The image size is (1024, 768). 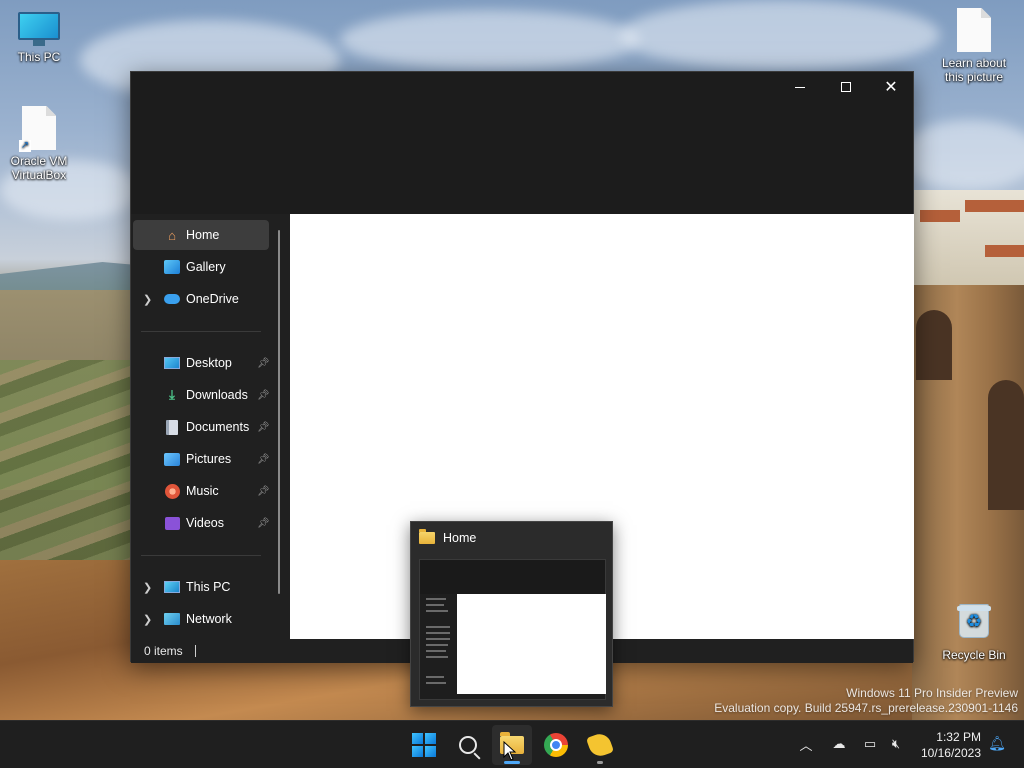 I want to click on desktop-icon-recycle-bin: ♻ Recycle Bin, so click(x=974, y=630).